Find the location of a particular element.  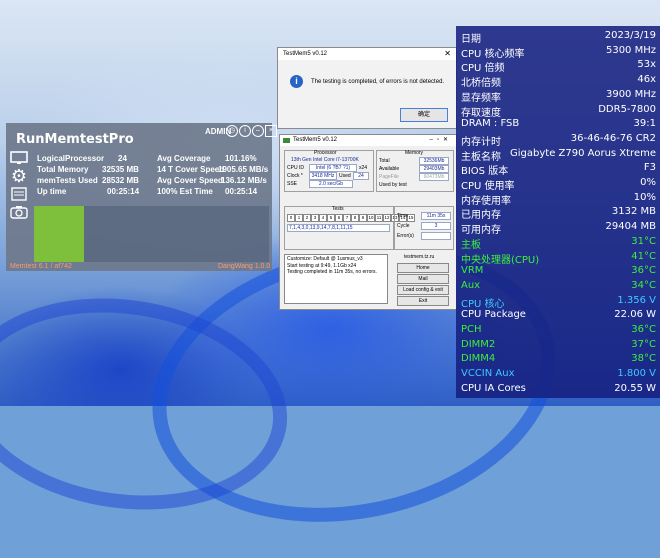

window-titlebar: TestMem5 v0.12 –▫✕ is located at coordinates (368, 140).